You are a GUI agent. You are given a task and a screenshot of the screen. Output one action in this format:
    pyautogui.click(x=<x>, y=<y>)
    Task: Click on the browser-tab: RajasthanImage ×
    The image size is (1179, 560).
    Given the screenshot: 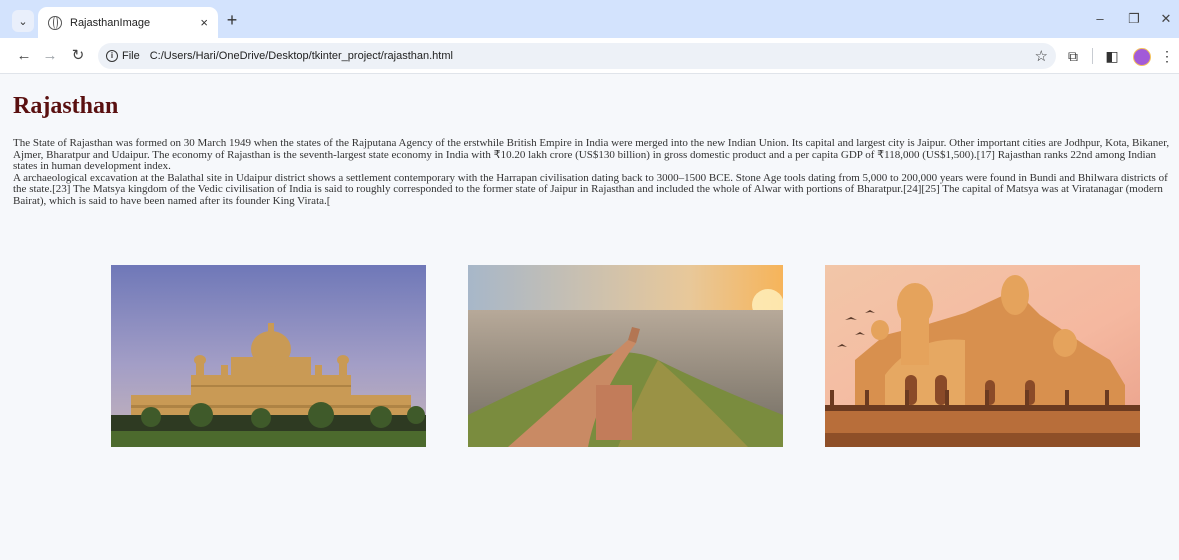 What is the action you would take?
    pyautogui.click(x=128, y=22)
    